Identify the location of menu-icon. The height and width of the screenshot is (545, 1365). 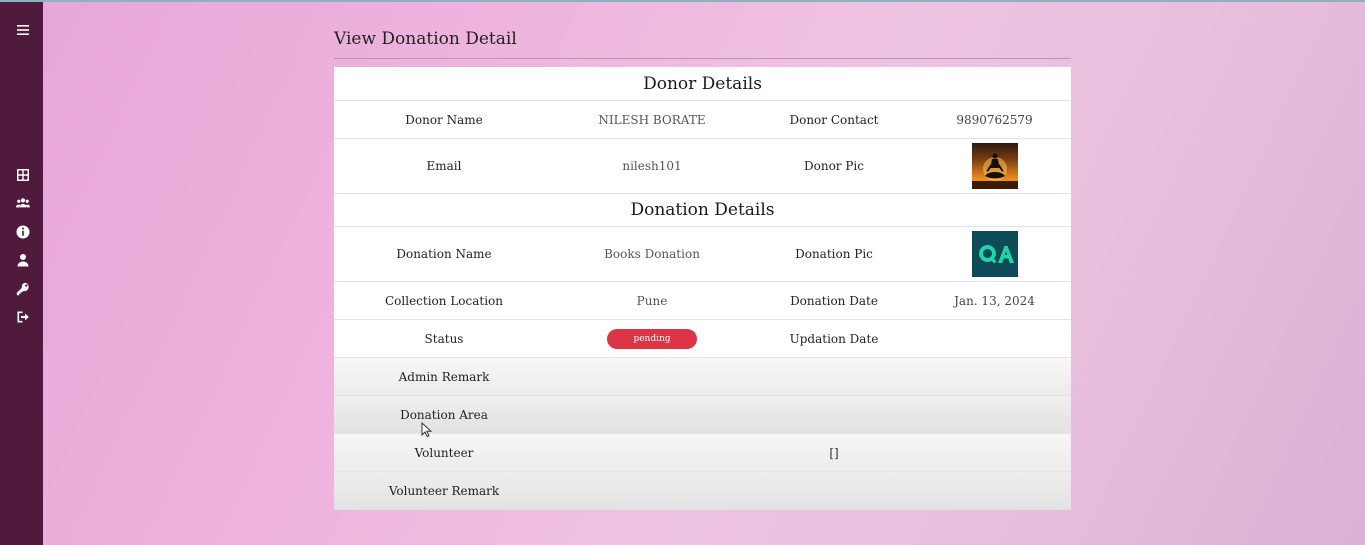
(23, 30).